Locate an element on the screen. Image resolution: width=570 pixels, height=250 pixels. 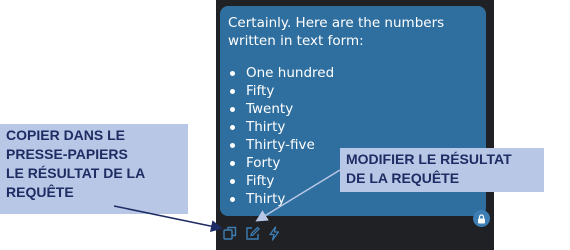
edit-button is located at coordinates (252, 233).